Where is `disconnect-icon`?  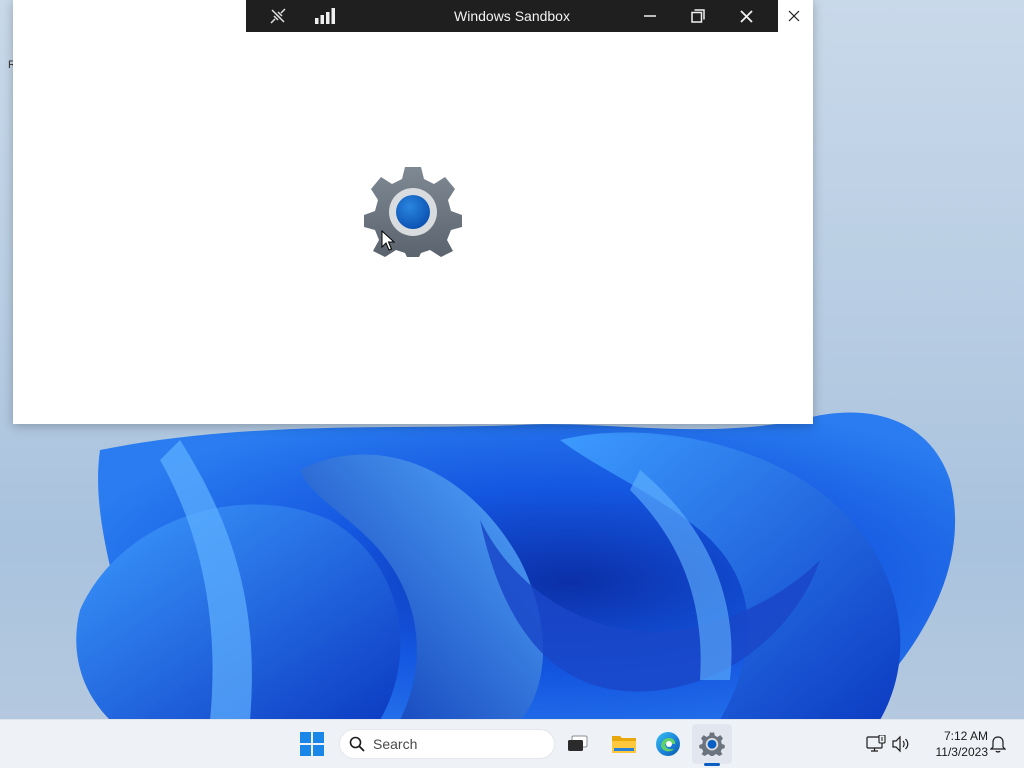
disconnect-icon is located at coordinates (278, 16).